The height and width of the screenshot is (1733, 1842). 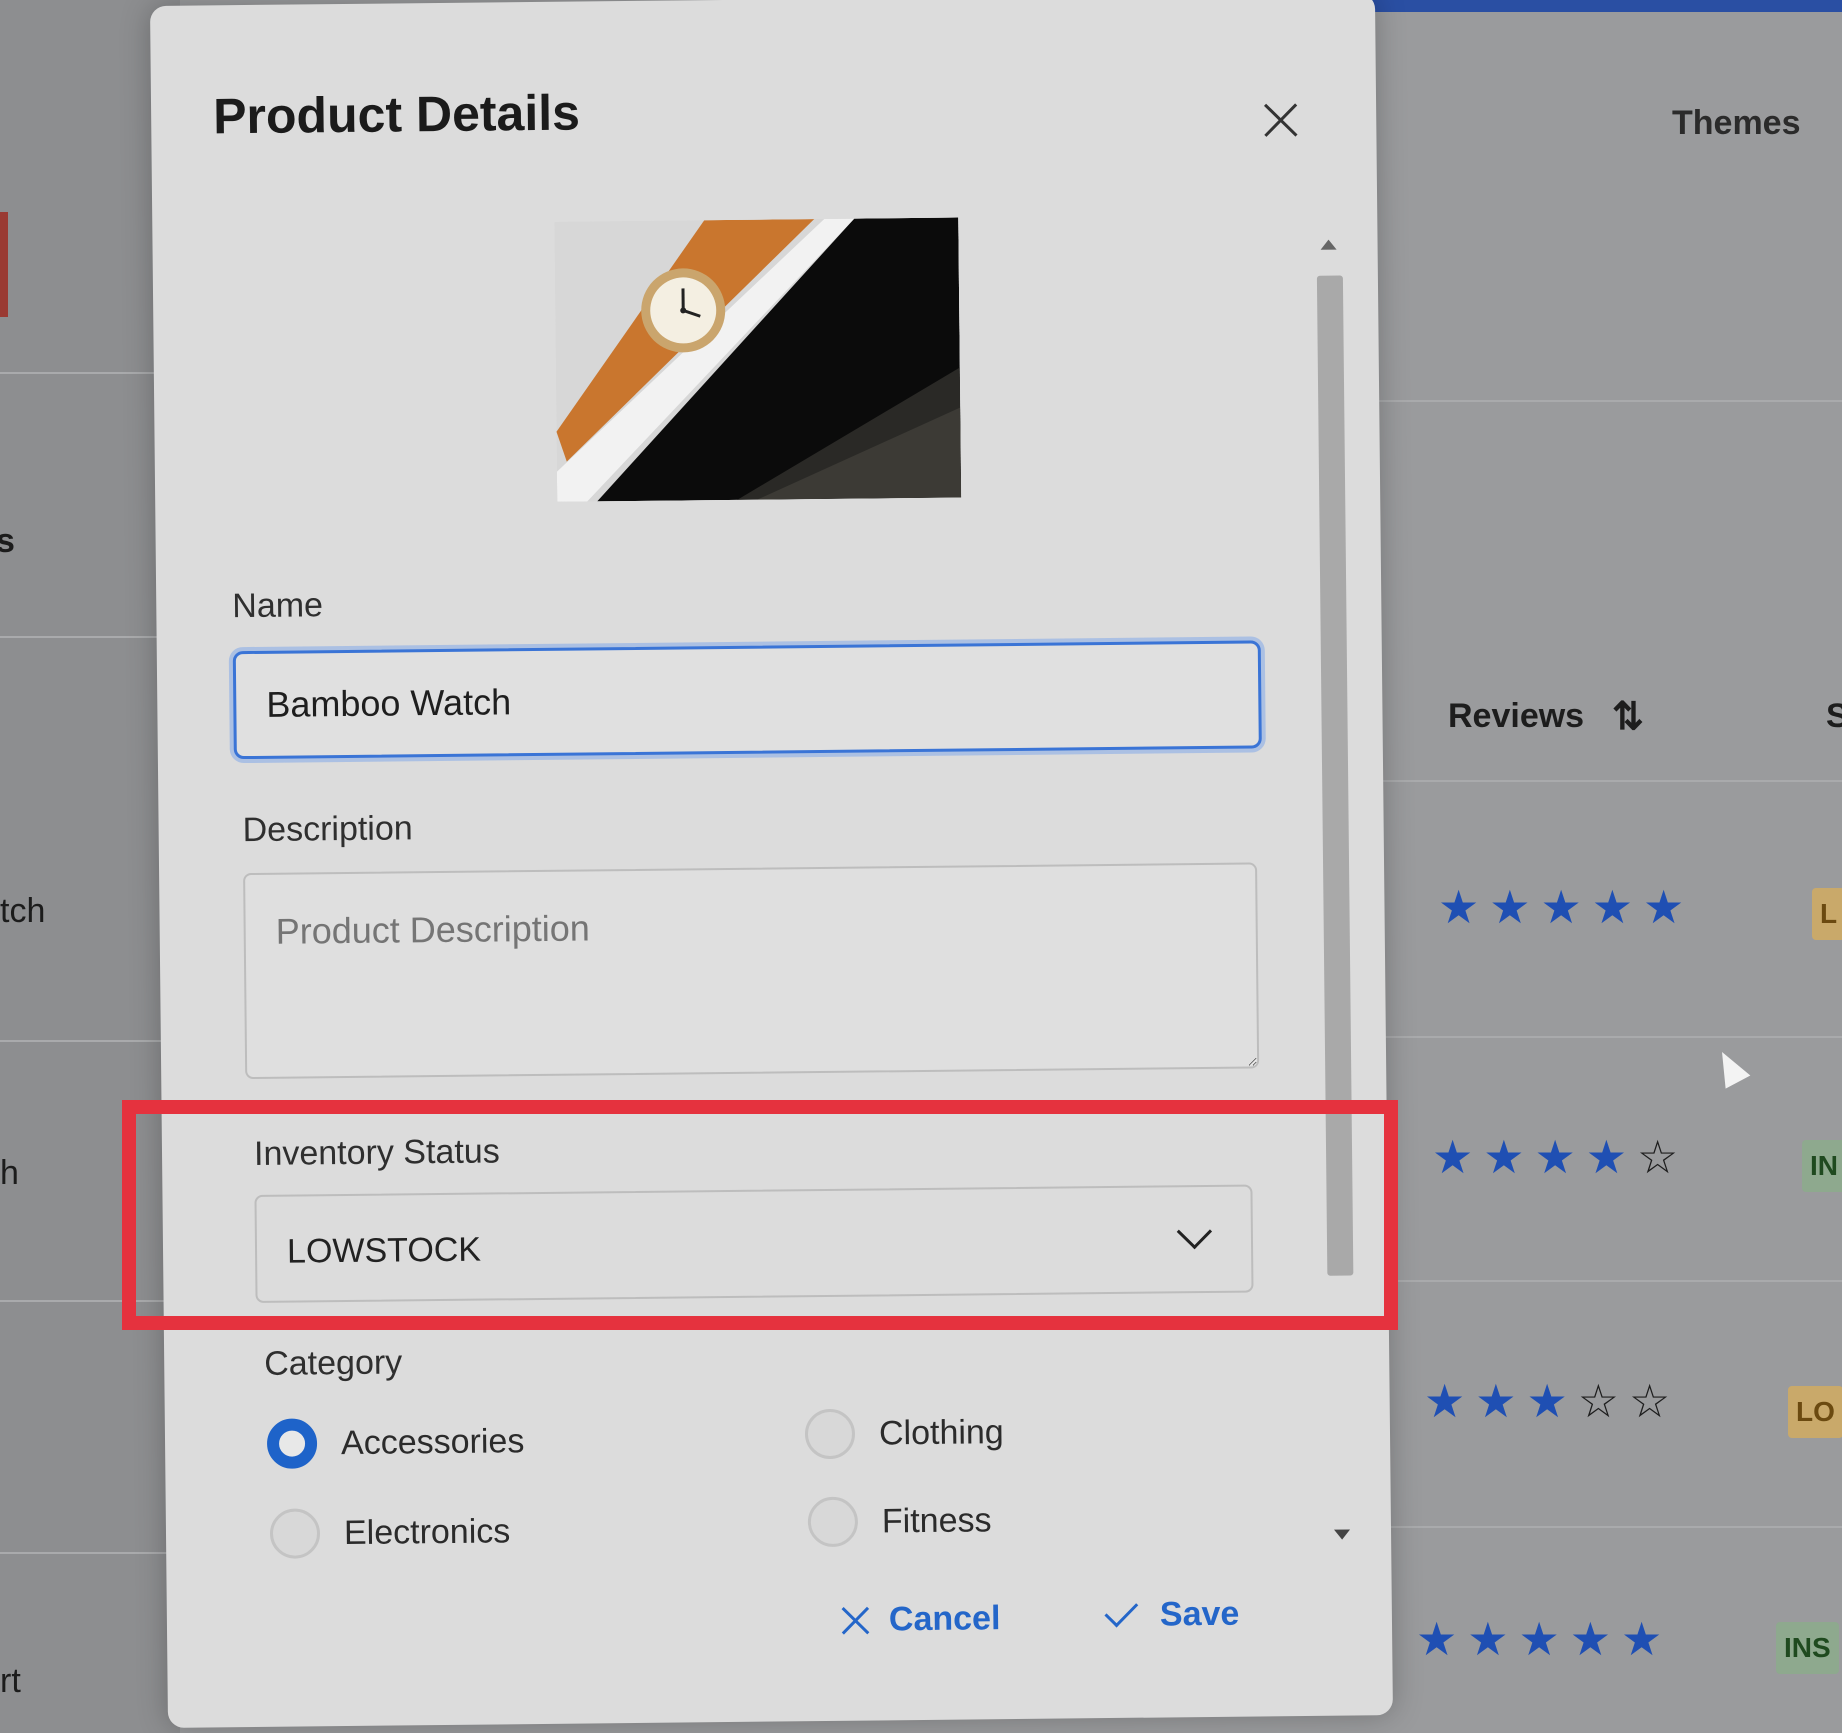 What do you see at coordinates (1199, 1614) in the screenshot?
I see `save-button-label: Save` at bounding box center [1199, 1614].